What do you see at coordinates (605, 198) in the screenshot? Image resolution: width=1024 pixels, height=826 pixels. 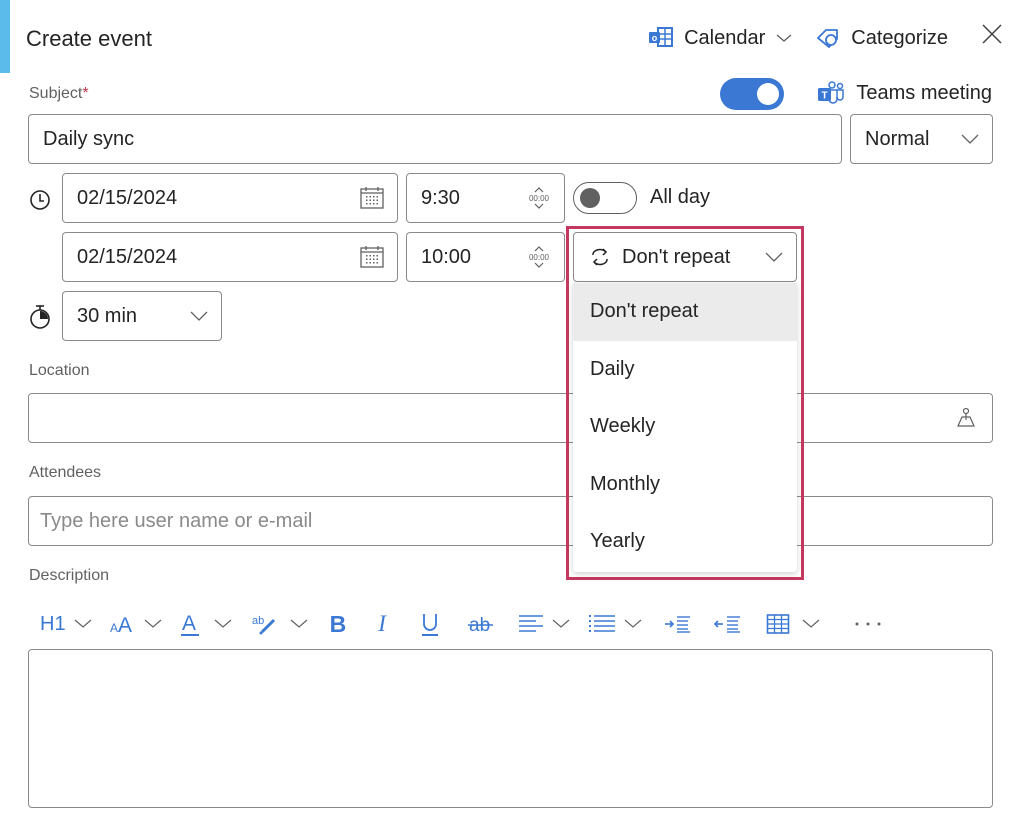 I see `all-day-toggle` at bounding box center [605, 198].